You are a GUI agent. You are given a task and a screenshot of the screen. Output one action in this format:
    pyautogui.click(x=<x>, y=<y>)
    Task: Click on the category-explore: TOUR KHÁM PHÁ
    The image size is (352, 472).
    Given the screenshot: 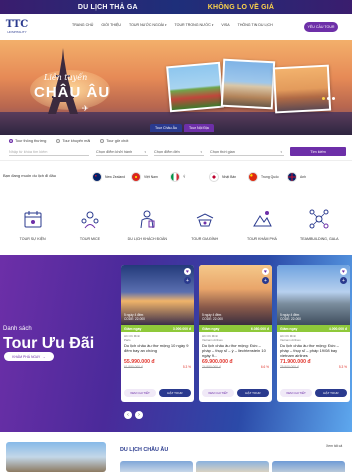 What is the action you would take?
    pyautogui.click(x=262, y=224)
    